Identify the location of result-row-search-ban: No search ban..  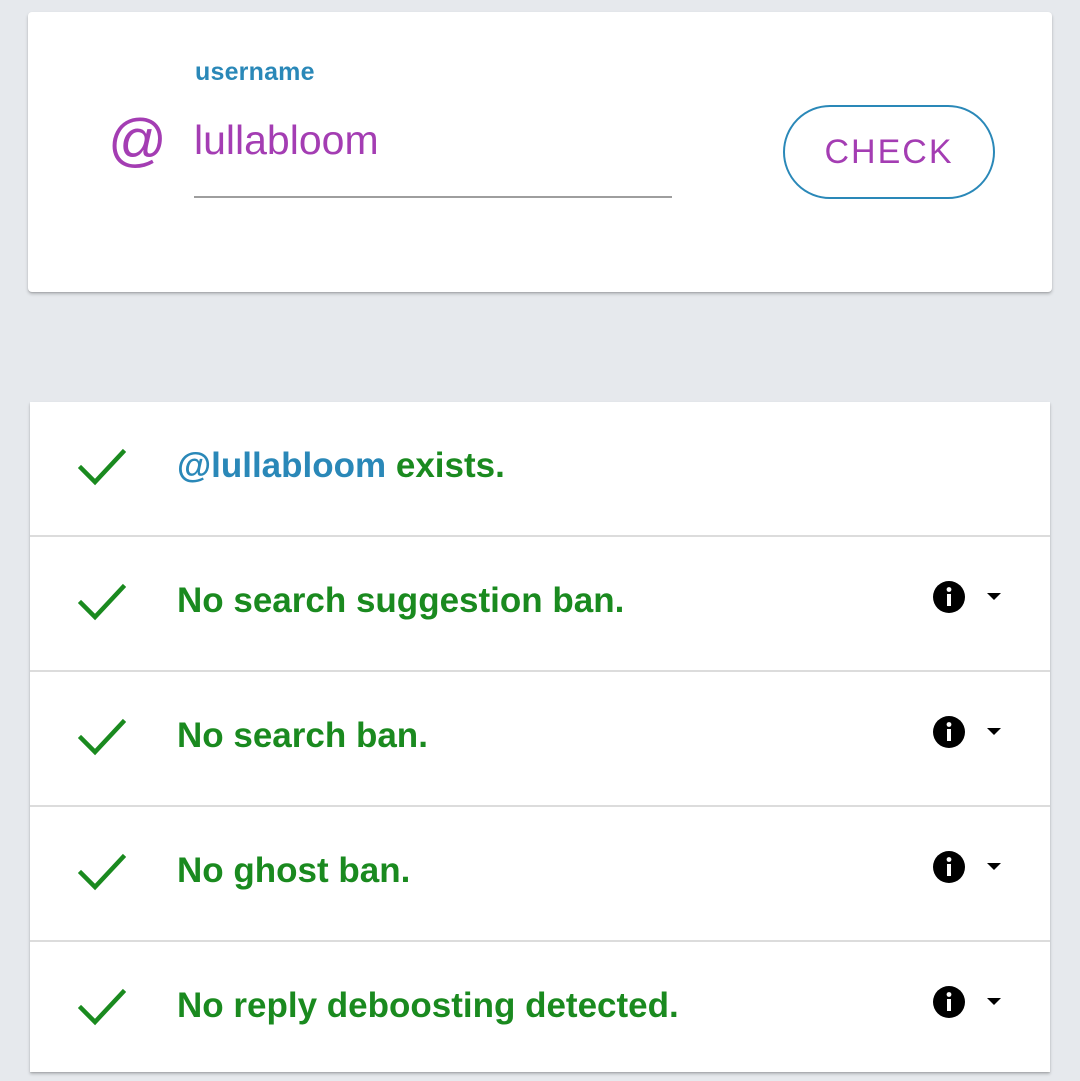
(540, 739).